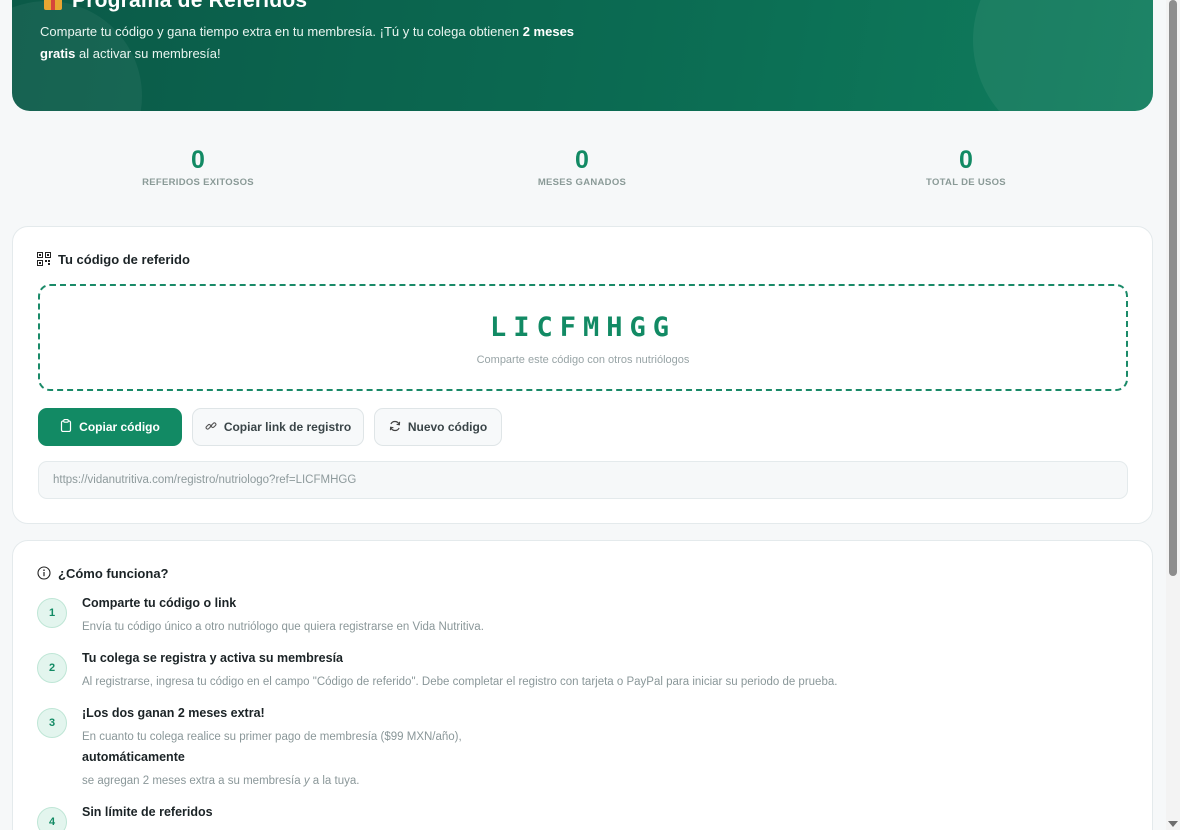  Describe the element at coordinates (190, 6) in the screenshot. I see `page-title-text: Programa de Referidos` at that location.